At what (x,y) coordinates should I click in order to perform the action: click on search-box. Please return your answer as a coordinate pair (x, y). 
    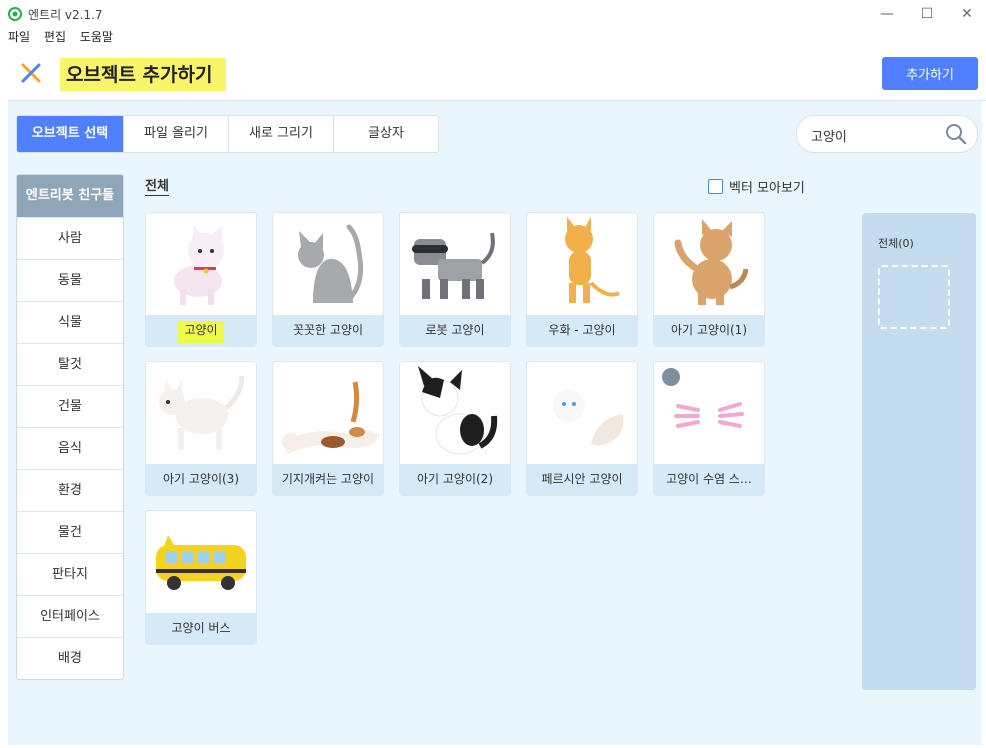
    Looking at the image, I should click on (887, 134).